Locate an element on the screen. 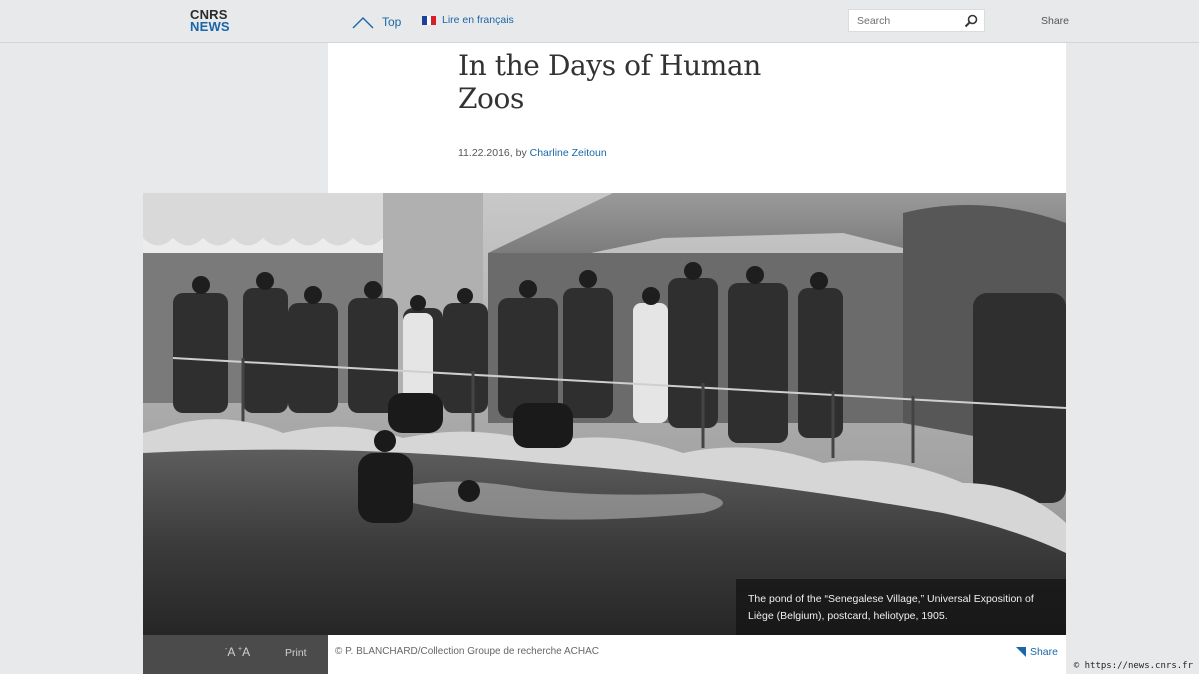 This screenshot has height=674, width=1199. cnrs-news-logo: CNRS NEWS is located at coordinates (218, 21).